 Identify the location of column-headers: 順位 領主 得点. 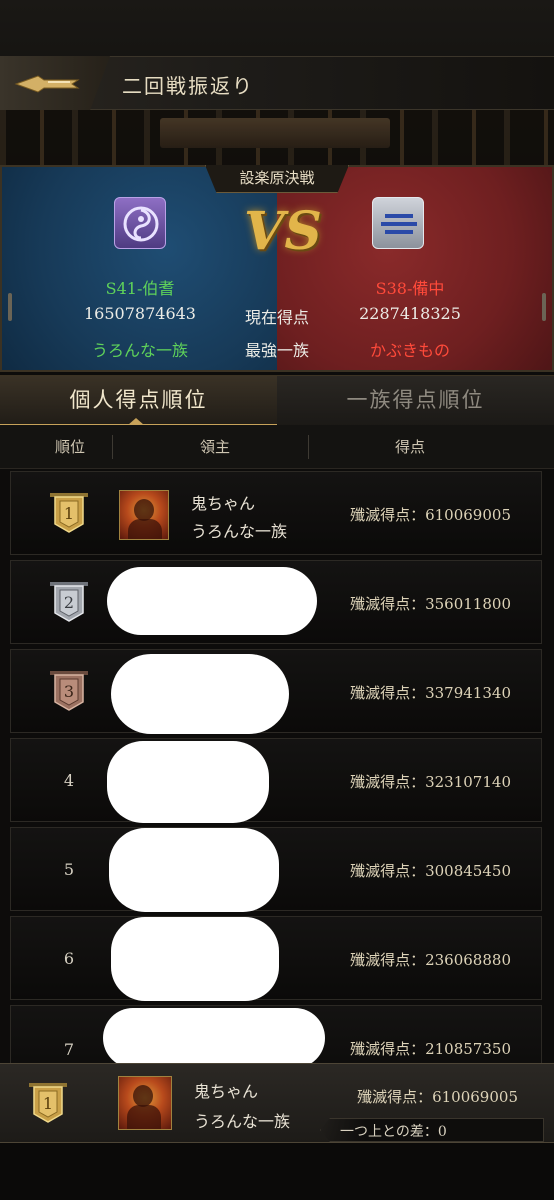
(277, 447).